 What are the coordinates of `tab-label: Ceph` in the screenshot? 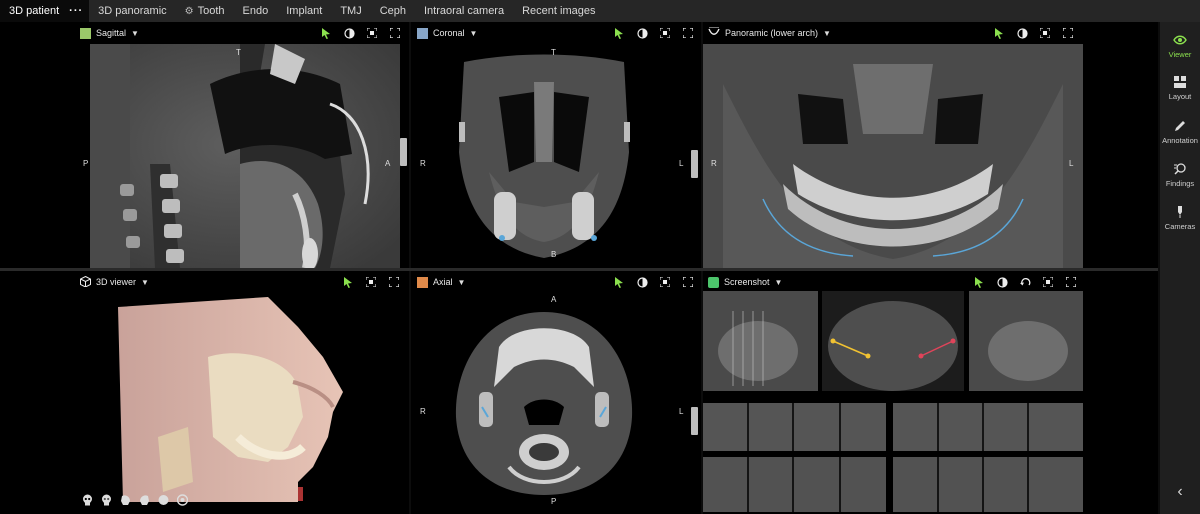 It's located at (392, 11).